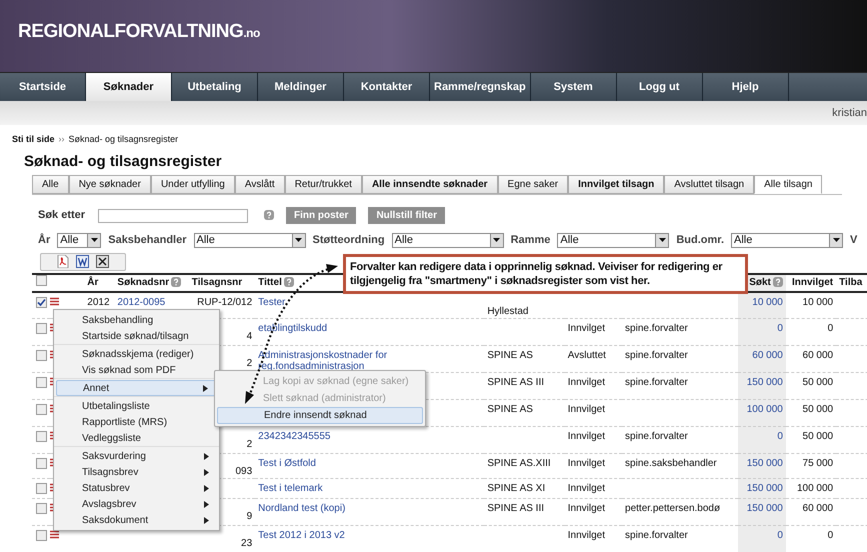 The height and width of the screenshot is (552, 867). I want to click on table-cell: SPINE AS.XIII, so click(519, 463).